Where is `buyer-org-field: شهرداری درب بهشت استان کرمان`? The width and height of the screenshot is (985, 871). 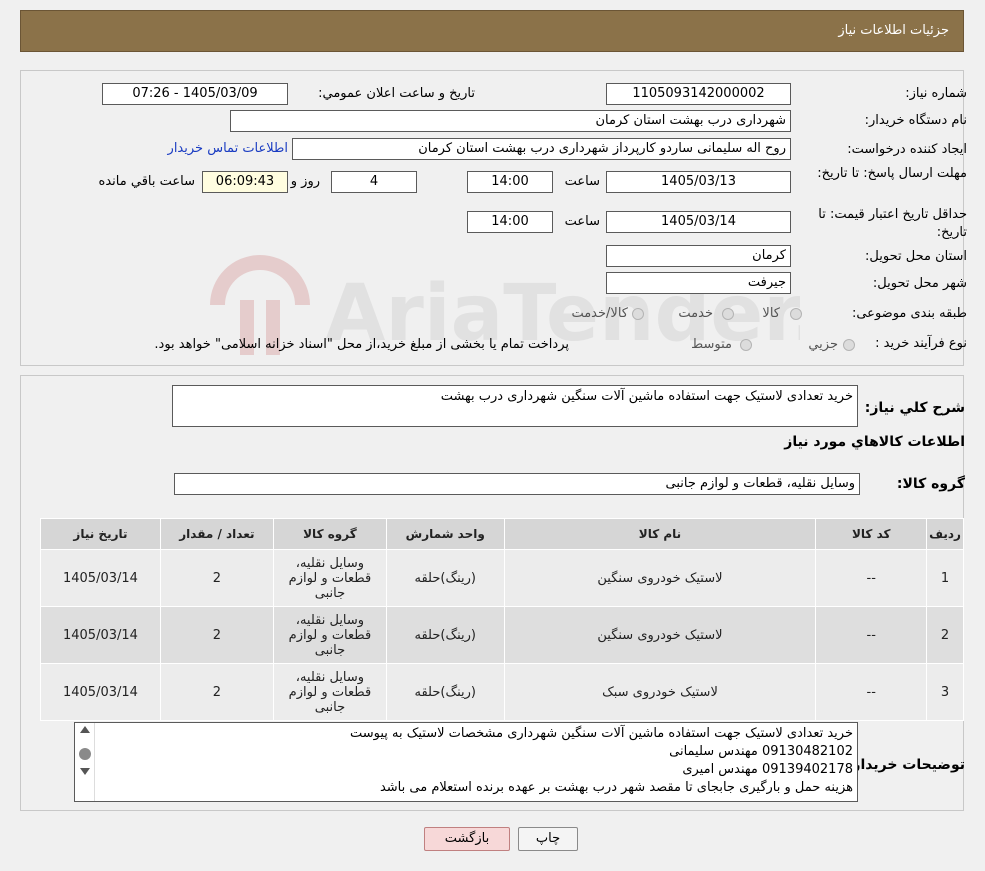 buyer-org-field: شهرداری درب بهشت استان کرمان is located at coordinates (510, 121).